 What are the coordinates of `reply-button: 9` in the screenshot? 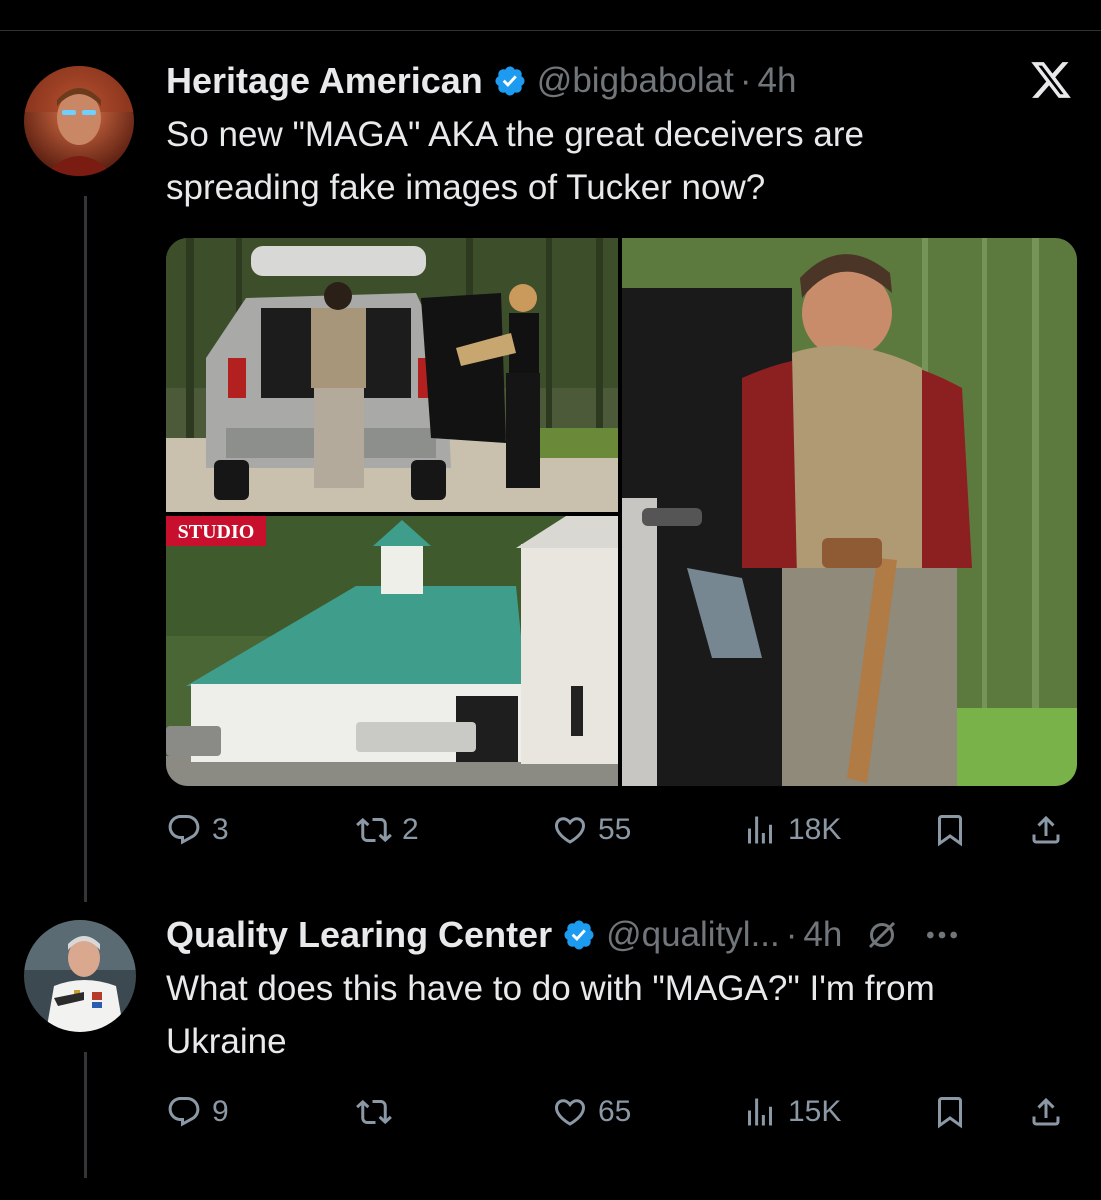 It's located at (197, 1112).